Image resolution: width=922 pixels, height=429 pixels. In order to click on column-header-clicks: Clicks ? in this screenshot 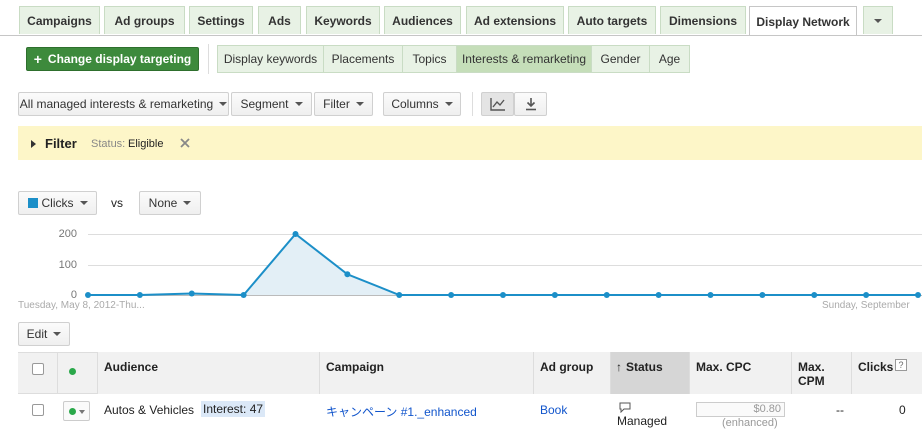, I will do `click(886, 373)`.